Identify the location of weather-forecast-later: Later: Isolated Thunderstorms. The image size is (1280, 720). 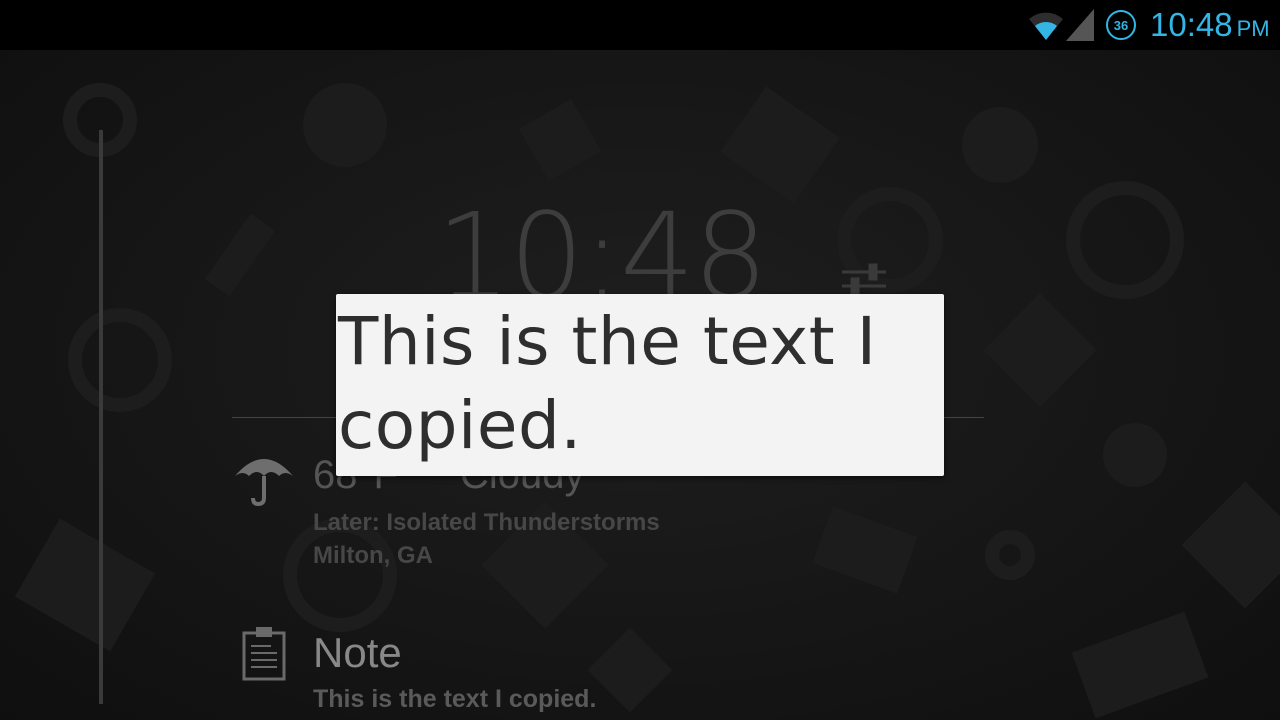
(486, 522).